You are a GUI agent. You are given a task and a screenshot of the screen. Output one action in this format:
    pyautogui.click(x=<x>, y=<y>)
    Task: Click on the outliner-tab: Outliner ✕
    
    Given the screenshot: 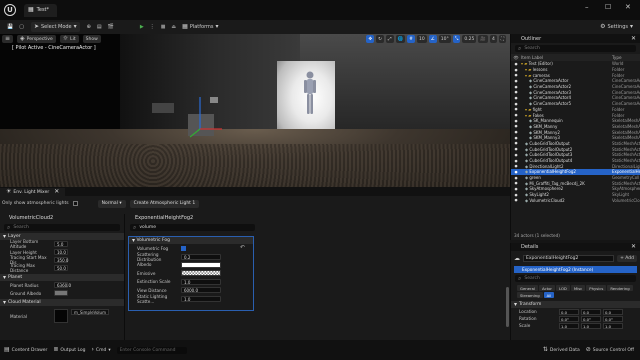 What is the action you would take?
    pyautogui.click(x=575, y=38)
    